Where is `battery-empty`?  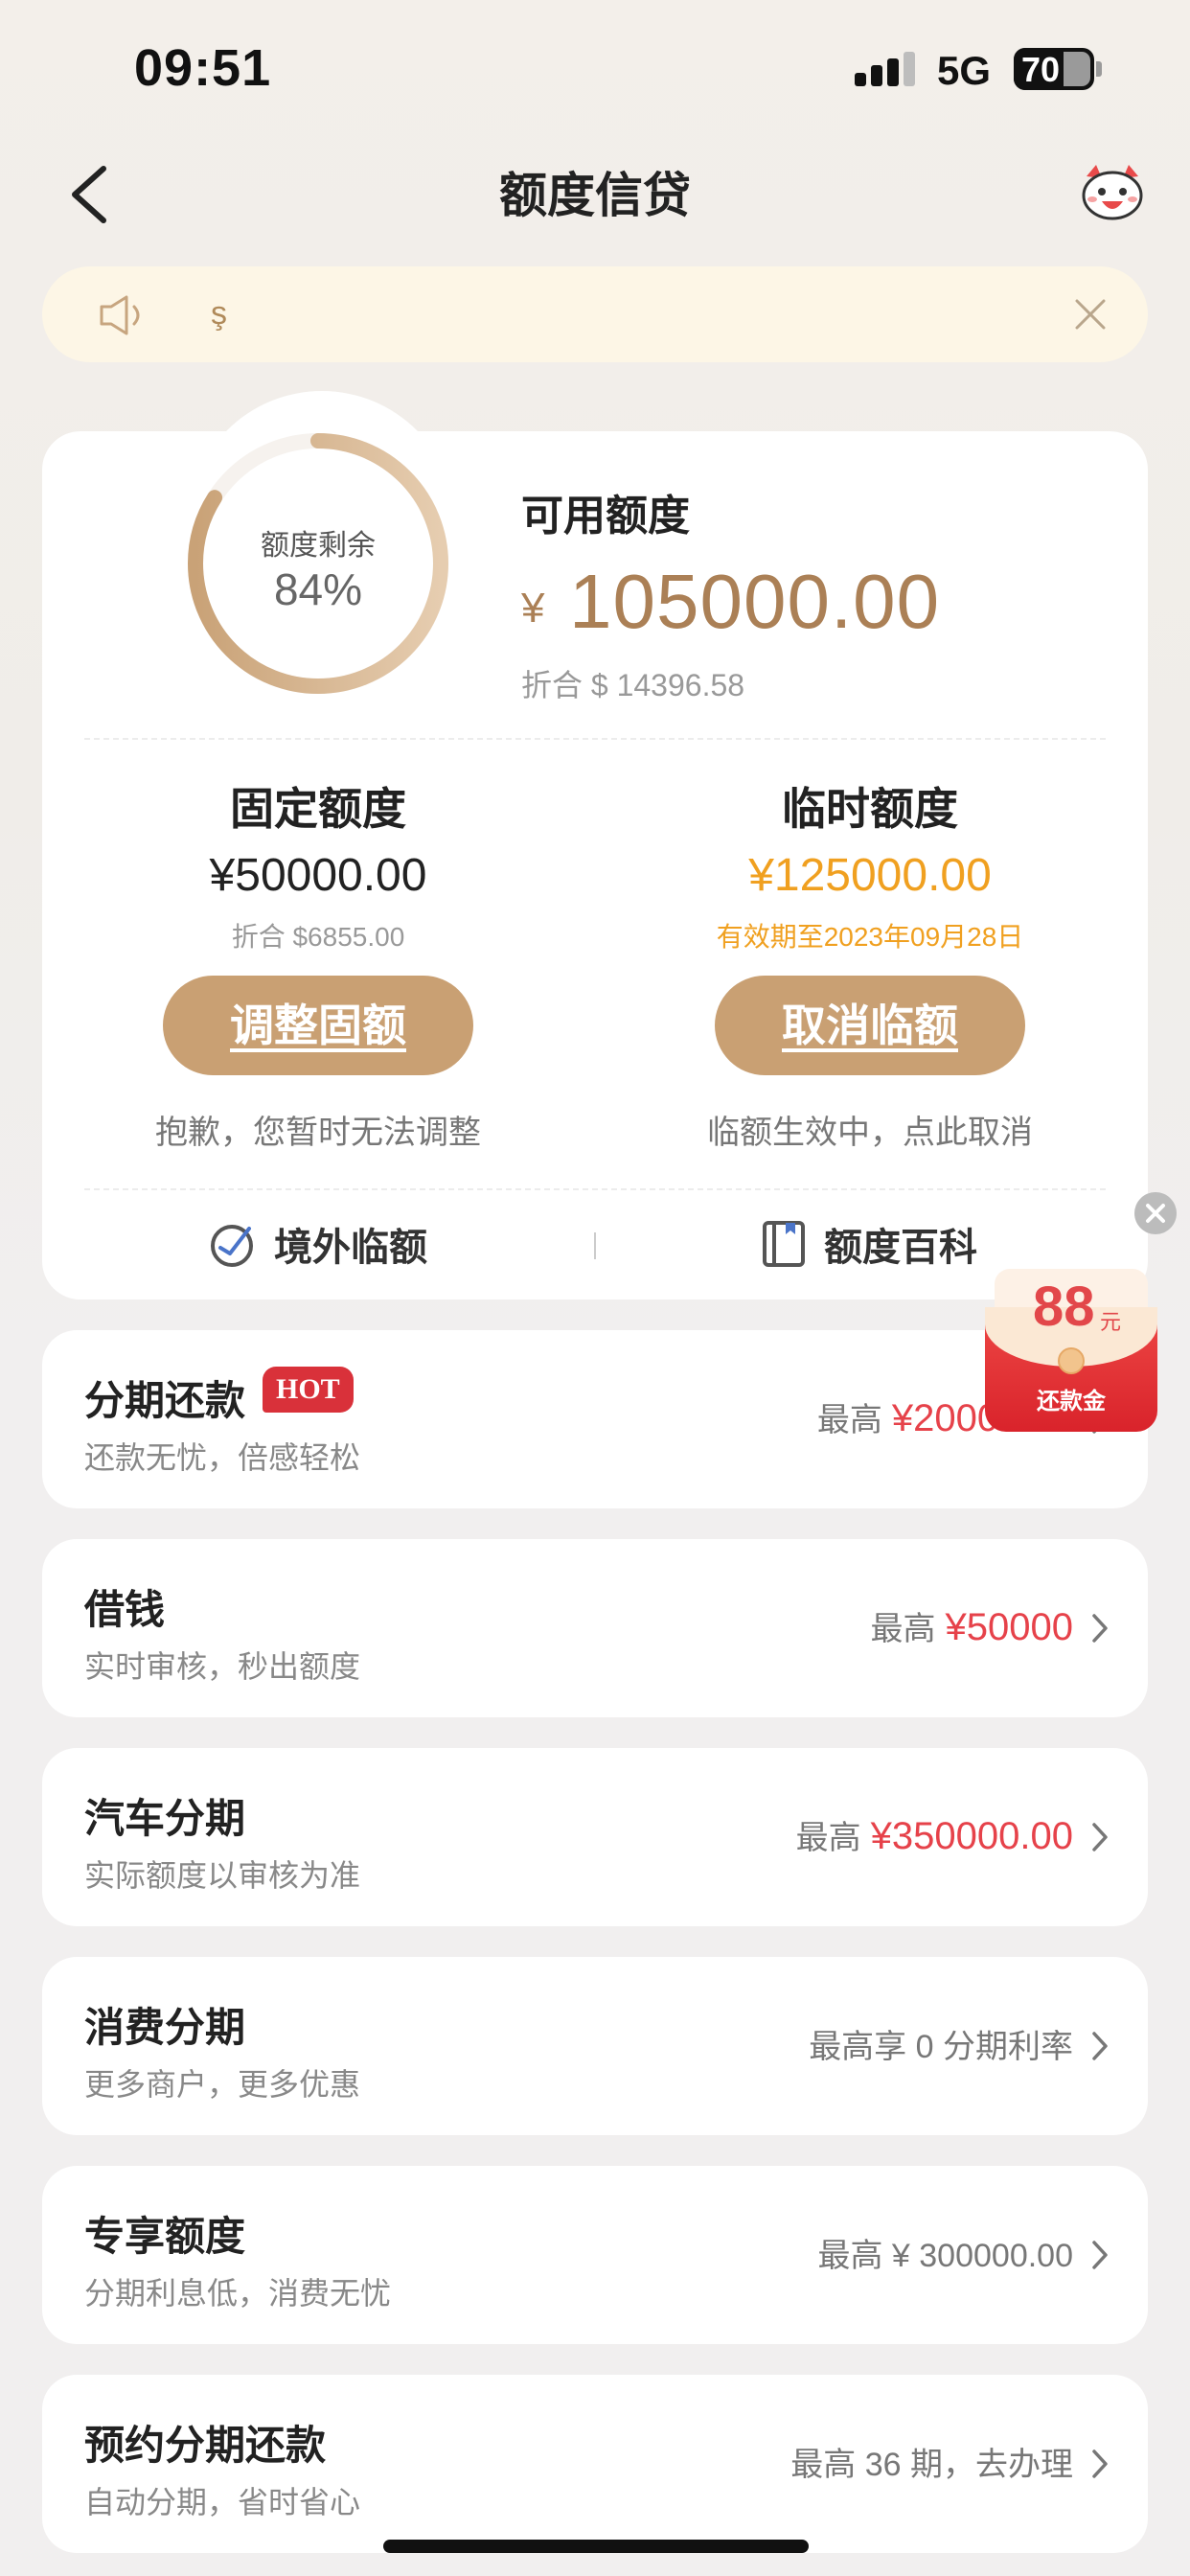 battery-empty is located at coordinates (1077, 69).